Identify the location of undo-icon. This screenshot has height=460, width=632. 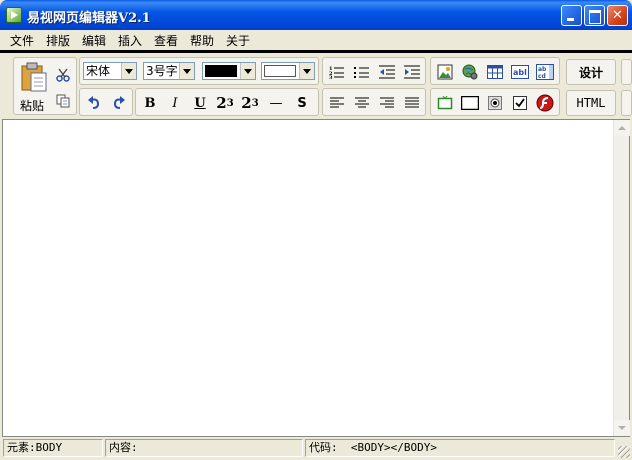
(94, 102).